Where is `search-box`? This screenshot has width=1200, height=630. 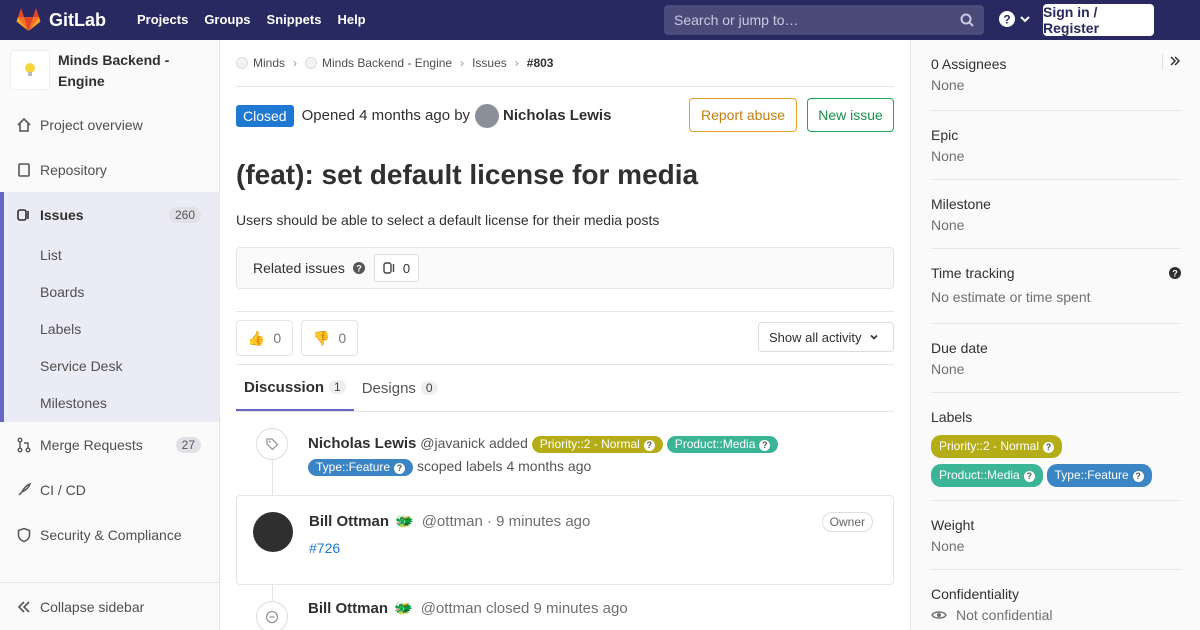
search-box is located at coordinates (824, 20).